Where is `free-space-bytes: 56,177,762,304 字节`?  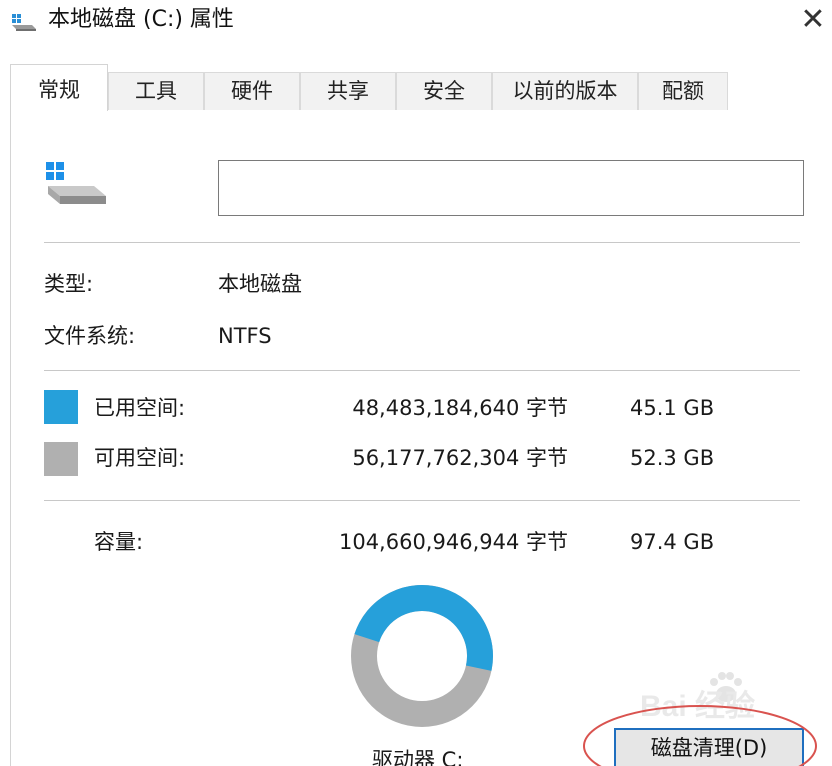
free-space-bytes: 56,177,762,304 字节 is located at coordinates (460, 458).